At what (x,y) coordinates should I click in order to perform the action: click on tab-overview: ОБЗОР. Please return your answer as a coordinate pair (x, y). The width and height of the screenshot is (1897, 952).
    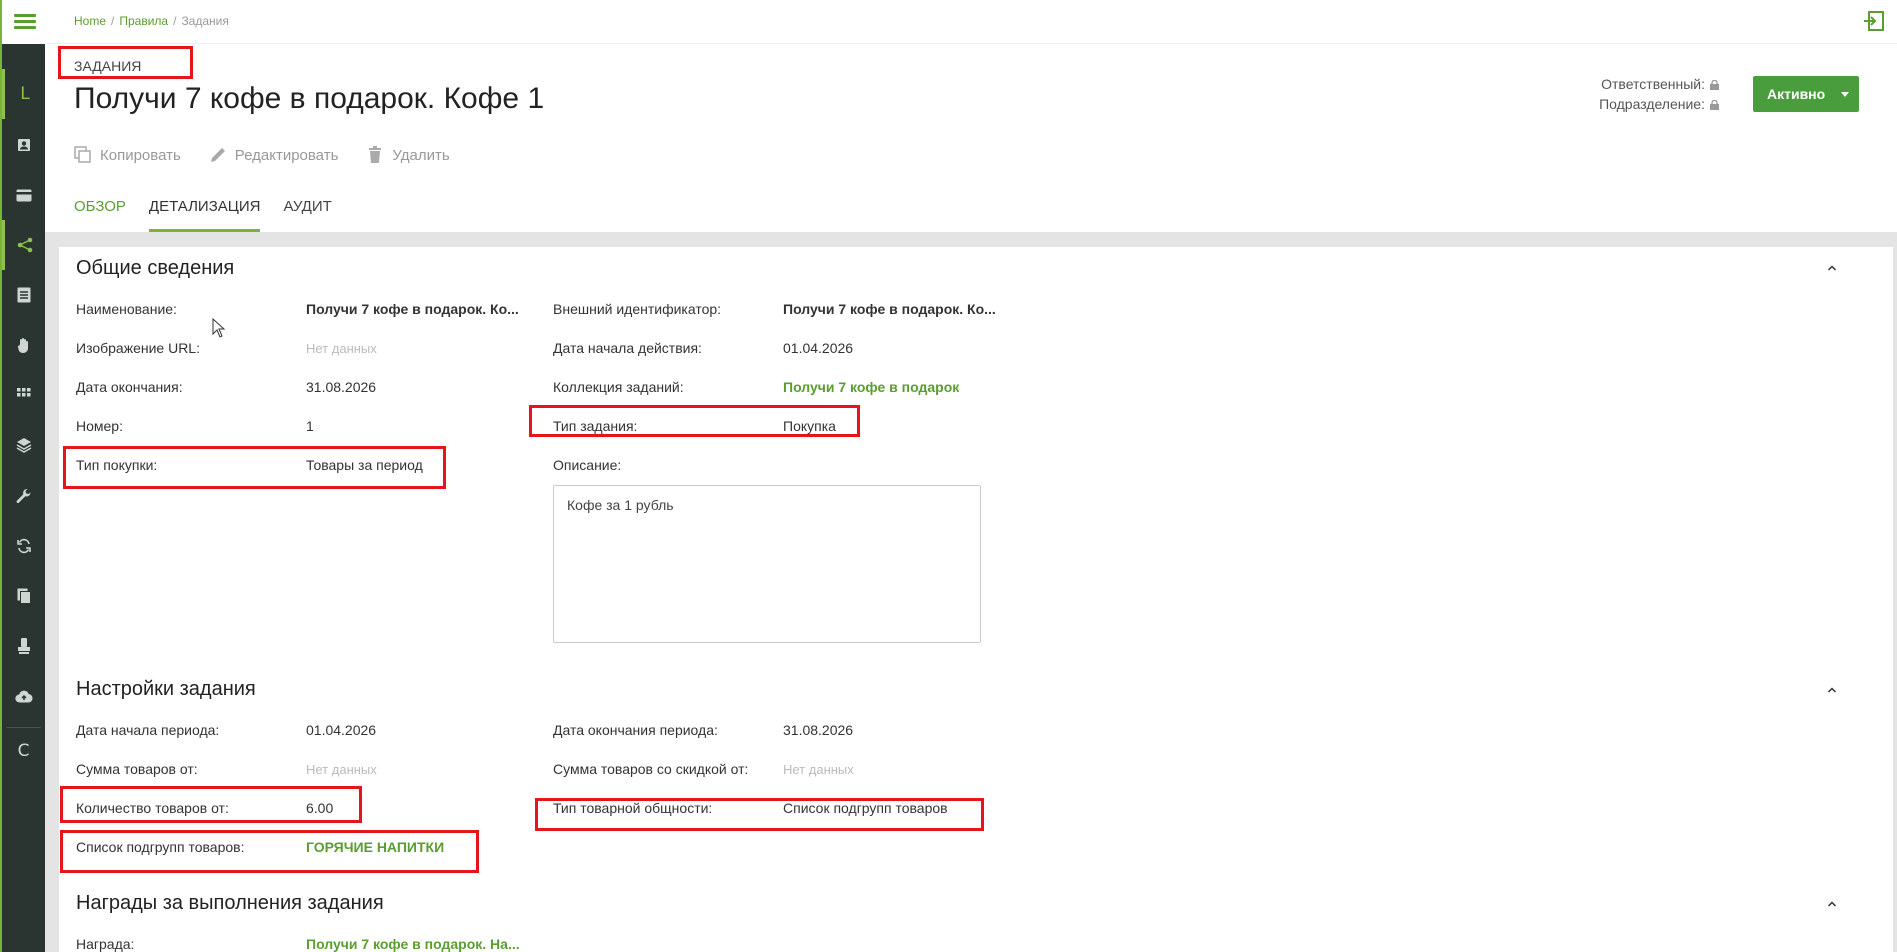
    Looking at the image, I should click on (100, 215).